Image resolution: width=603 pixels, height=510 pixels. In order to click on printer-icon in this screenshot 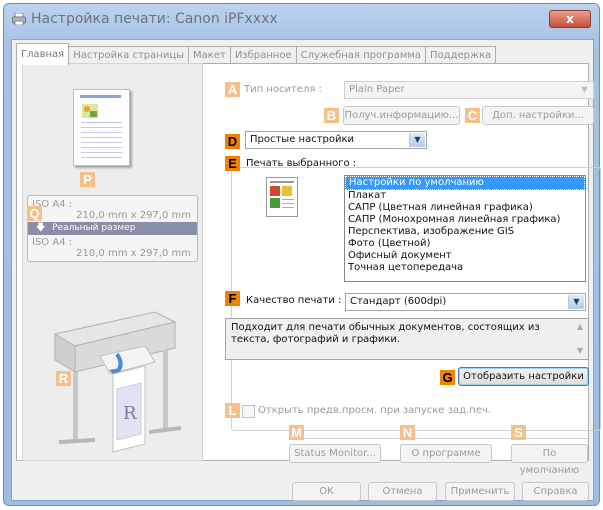, I will do `click(19, 19)`.